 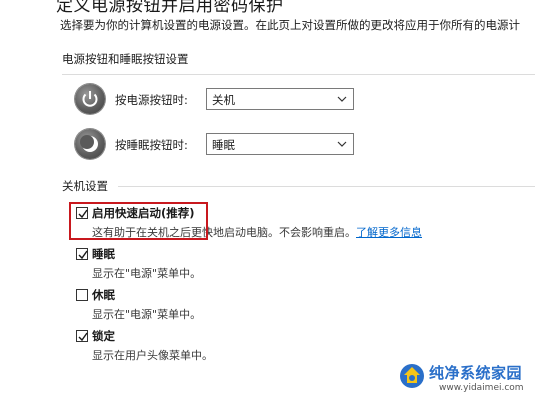 I want to click on sleep-moon-icon, so click(x=90, y=144).